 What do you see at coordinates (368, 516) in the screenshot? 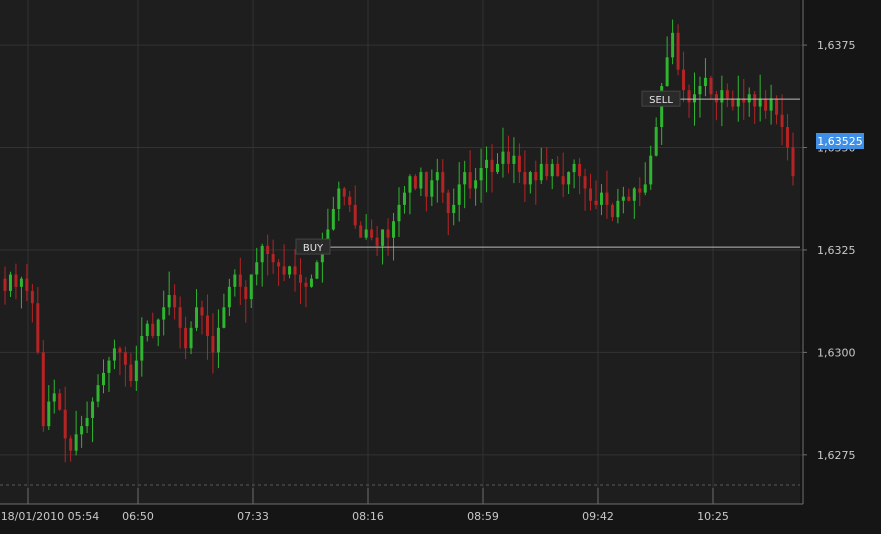
I see `x-tick-label: 08:16` at bounding box center [368, 516].